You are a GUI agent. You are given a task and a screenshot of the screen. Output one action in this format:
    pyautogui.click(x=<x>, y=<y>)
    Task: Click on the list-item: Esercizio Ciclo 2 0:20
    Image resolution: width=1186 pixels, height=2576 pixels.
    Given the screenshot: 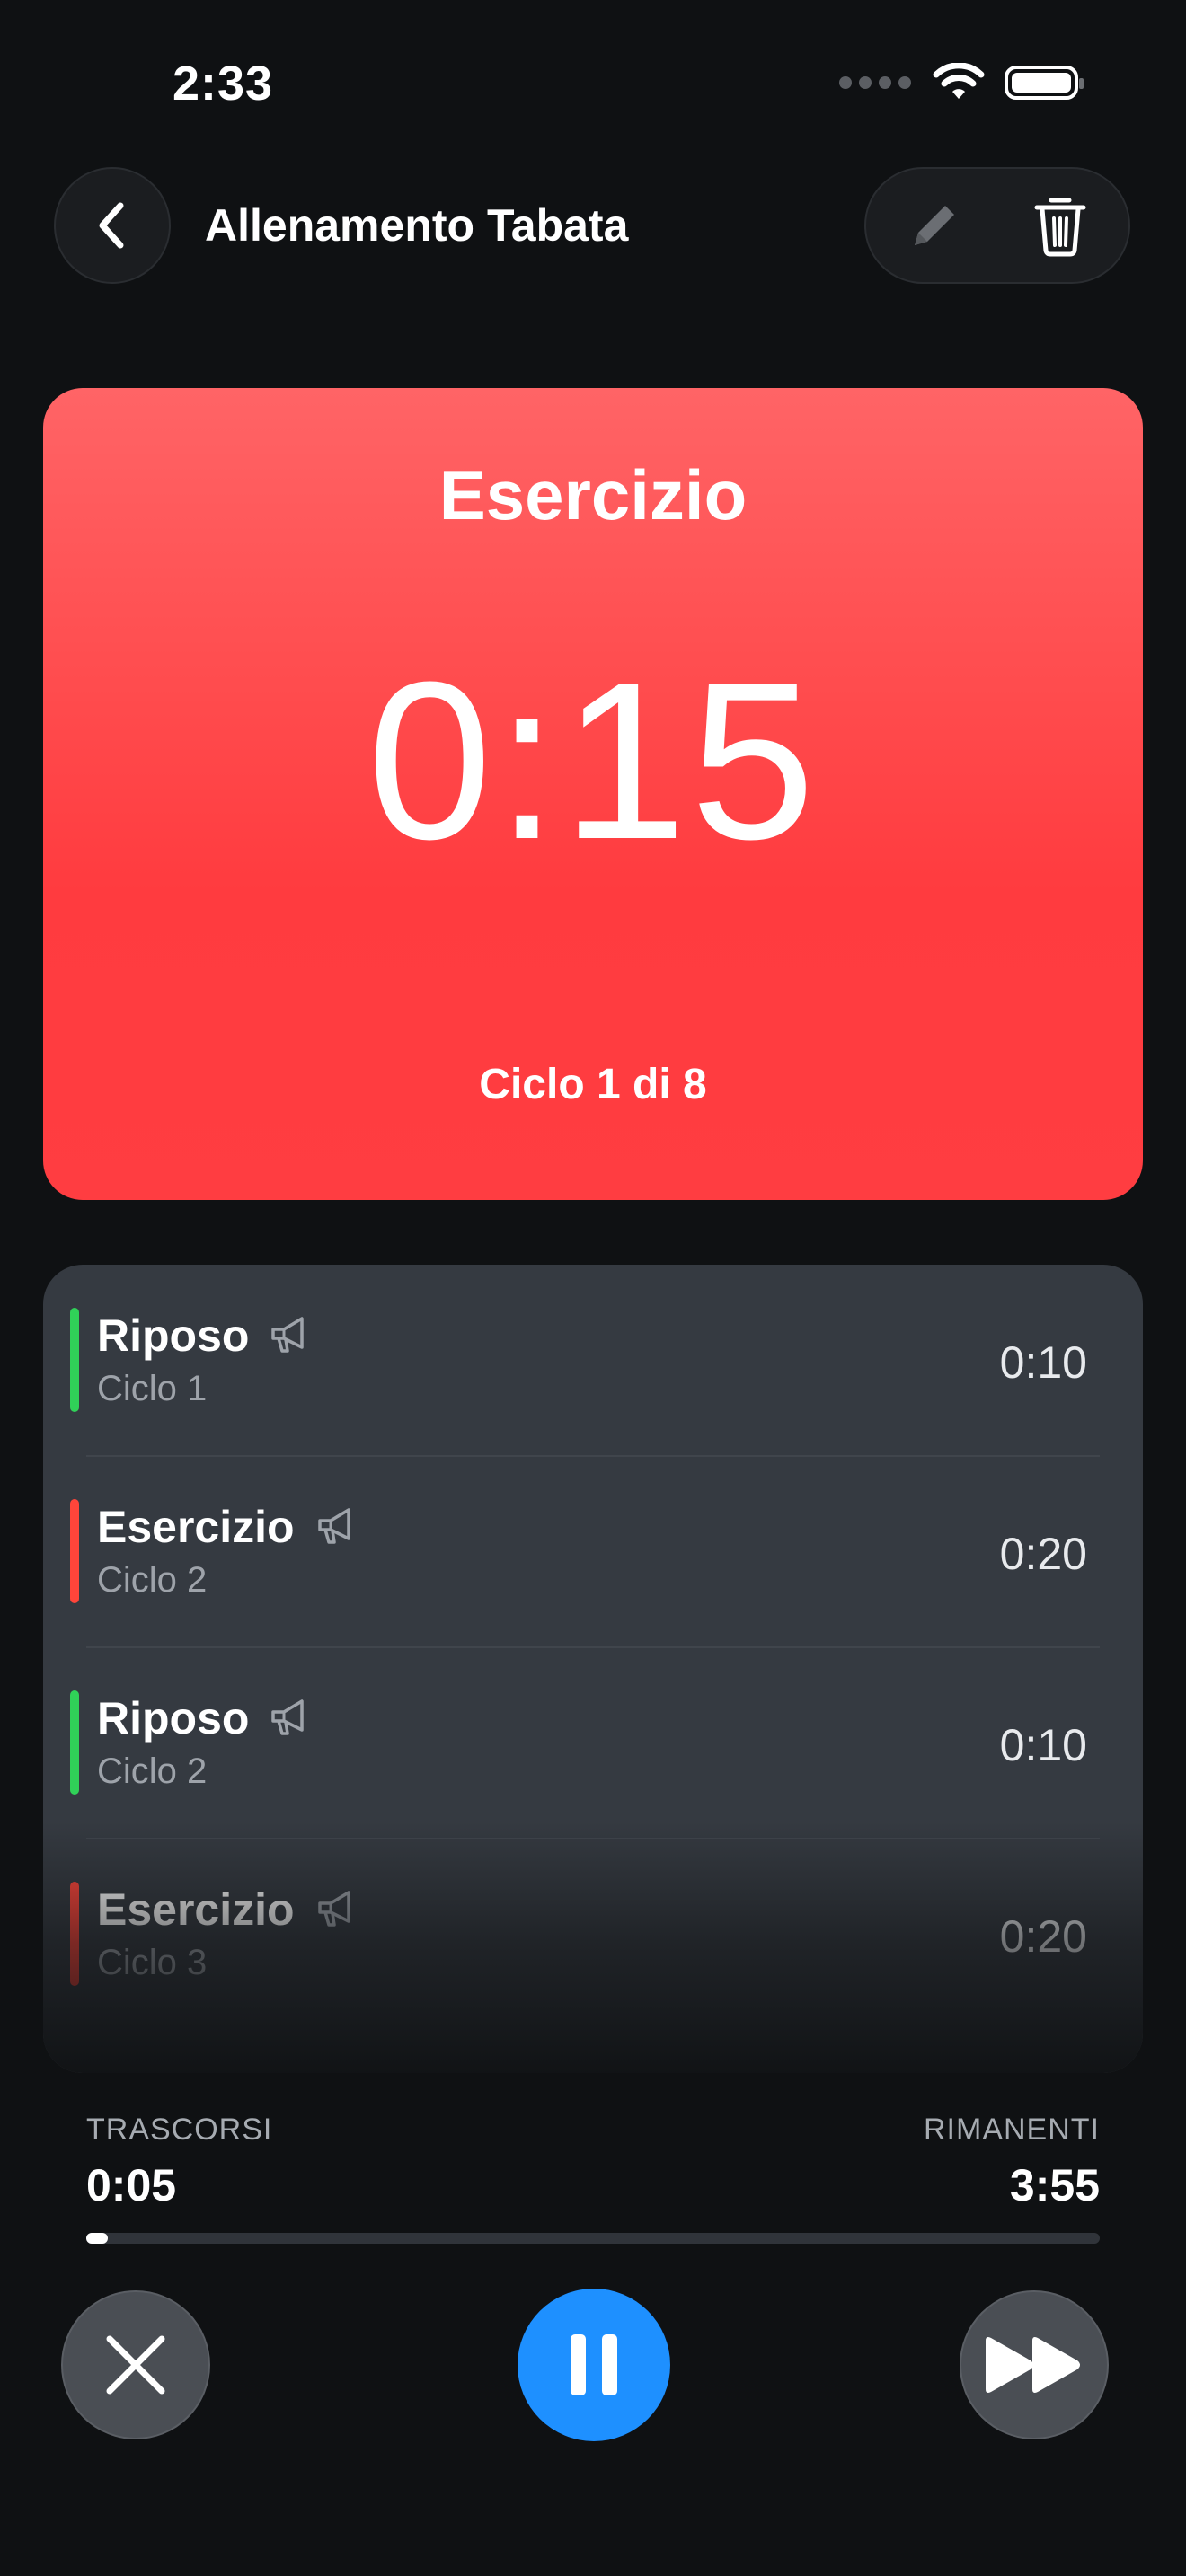 What is the action you would take?
    pyautogui.click(x=593, y=1551)
    